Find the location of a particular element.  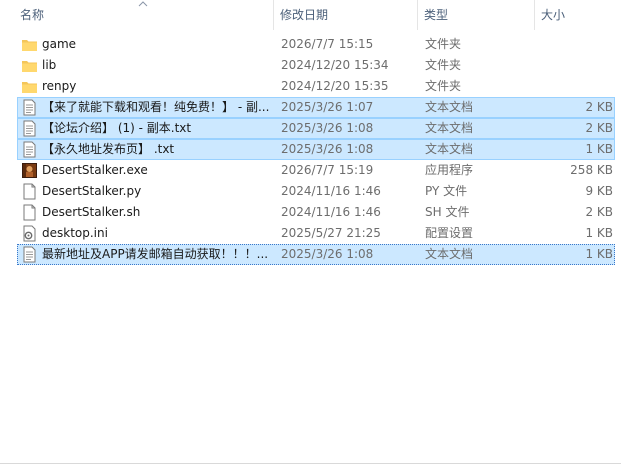

game-exe-icon is located at coordinates (29, 170).